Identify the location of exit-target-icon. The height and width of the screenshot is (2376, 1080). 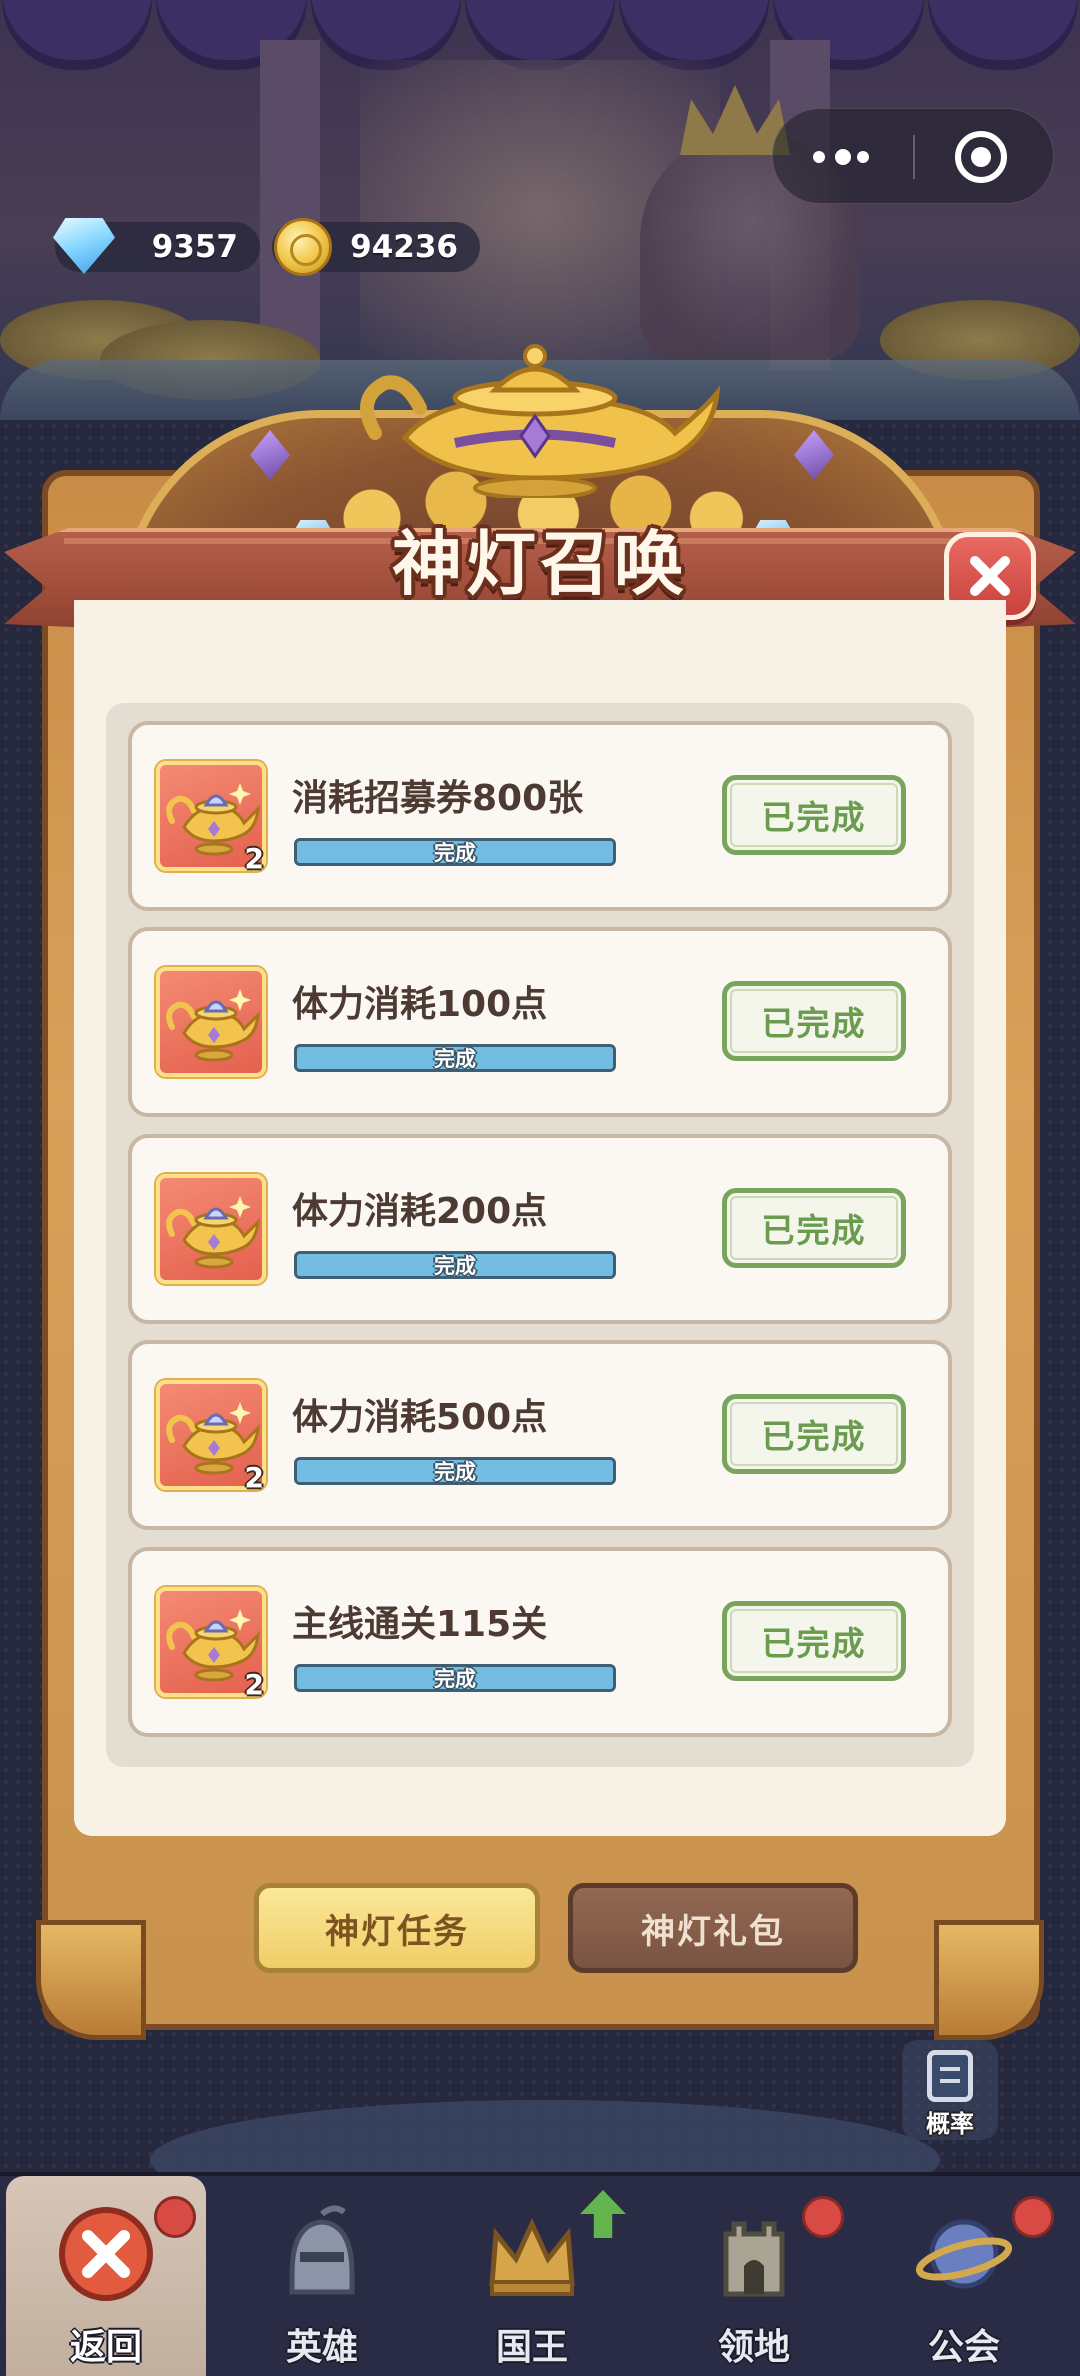
(981, 157).